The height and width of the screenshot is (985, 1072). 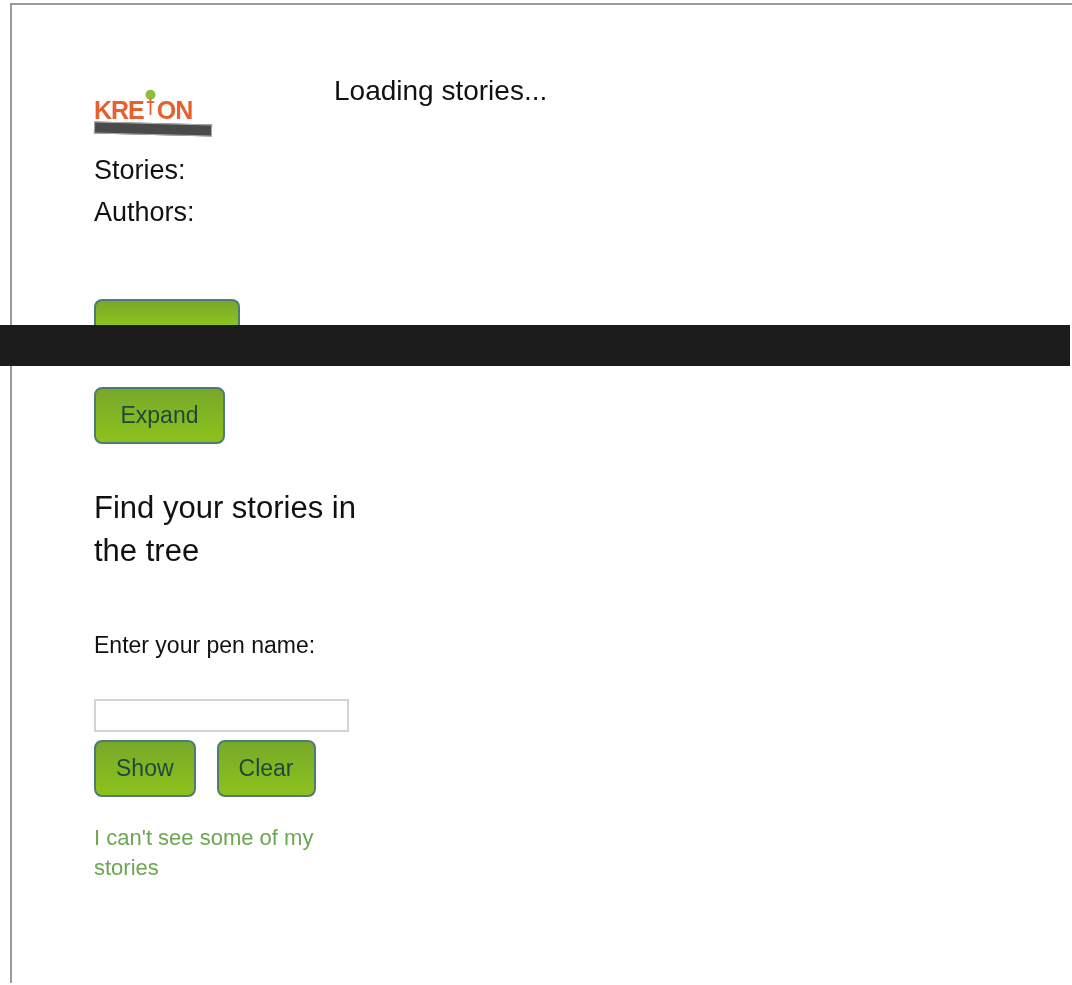 I want to click on partial-button, so click(x=167, y=312).